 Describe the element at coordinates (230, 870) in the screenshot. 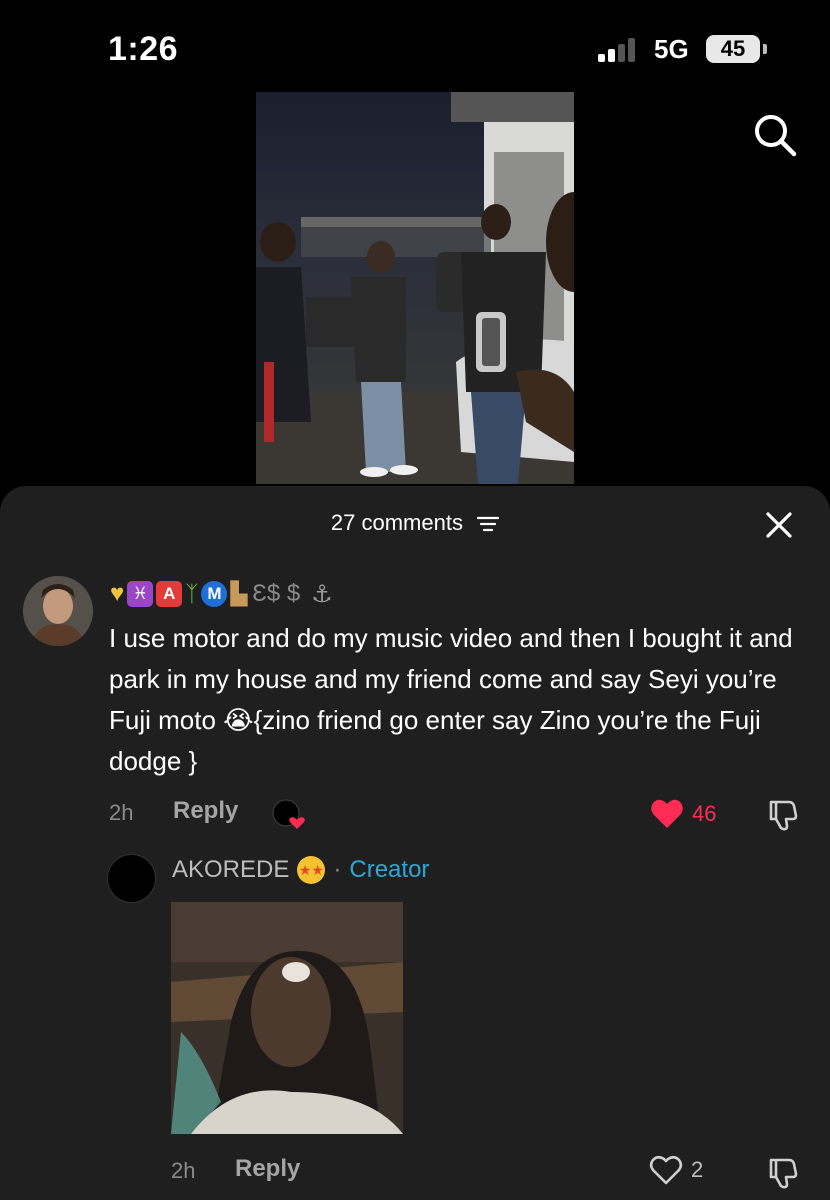

I see `reply-username: AKOREDE` at that location.